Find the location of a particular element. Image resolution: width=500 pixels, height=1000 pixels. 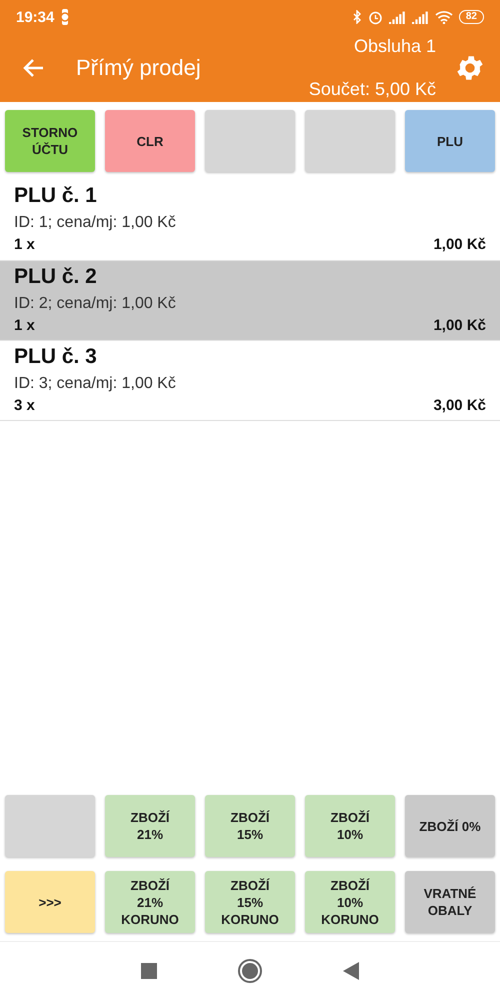

wifi-icon is located at coordinates (443, 17).